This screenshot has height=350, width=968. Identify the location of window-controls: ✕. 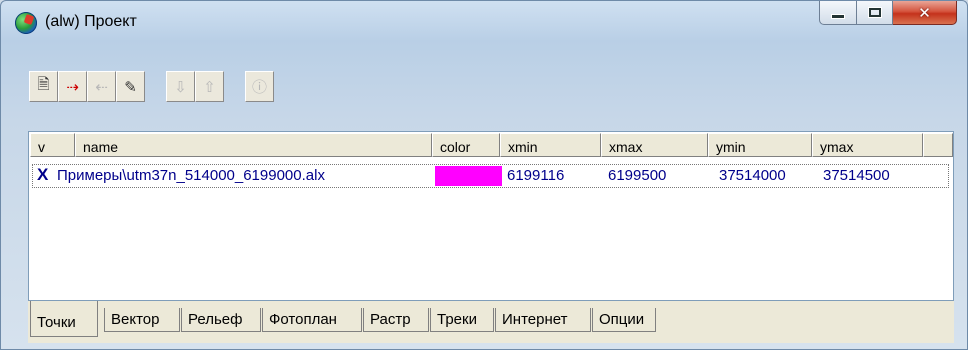
(888, 14).